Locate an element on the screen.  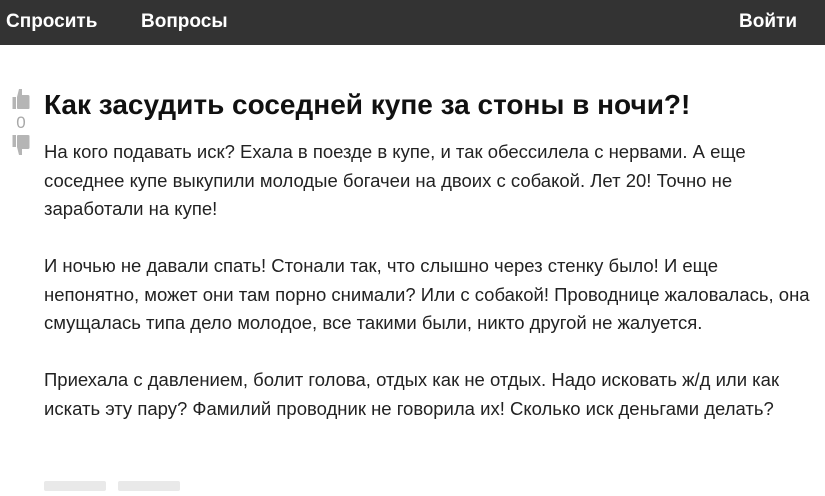
login-link: Войти is located at coordinates (768, 22).